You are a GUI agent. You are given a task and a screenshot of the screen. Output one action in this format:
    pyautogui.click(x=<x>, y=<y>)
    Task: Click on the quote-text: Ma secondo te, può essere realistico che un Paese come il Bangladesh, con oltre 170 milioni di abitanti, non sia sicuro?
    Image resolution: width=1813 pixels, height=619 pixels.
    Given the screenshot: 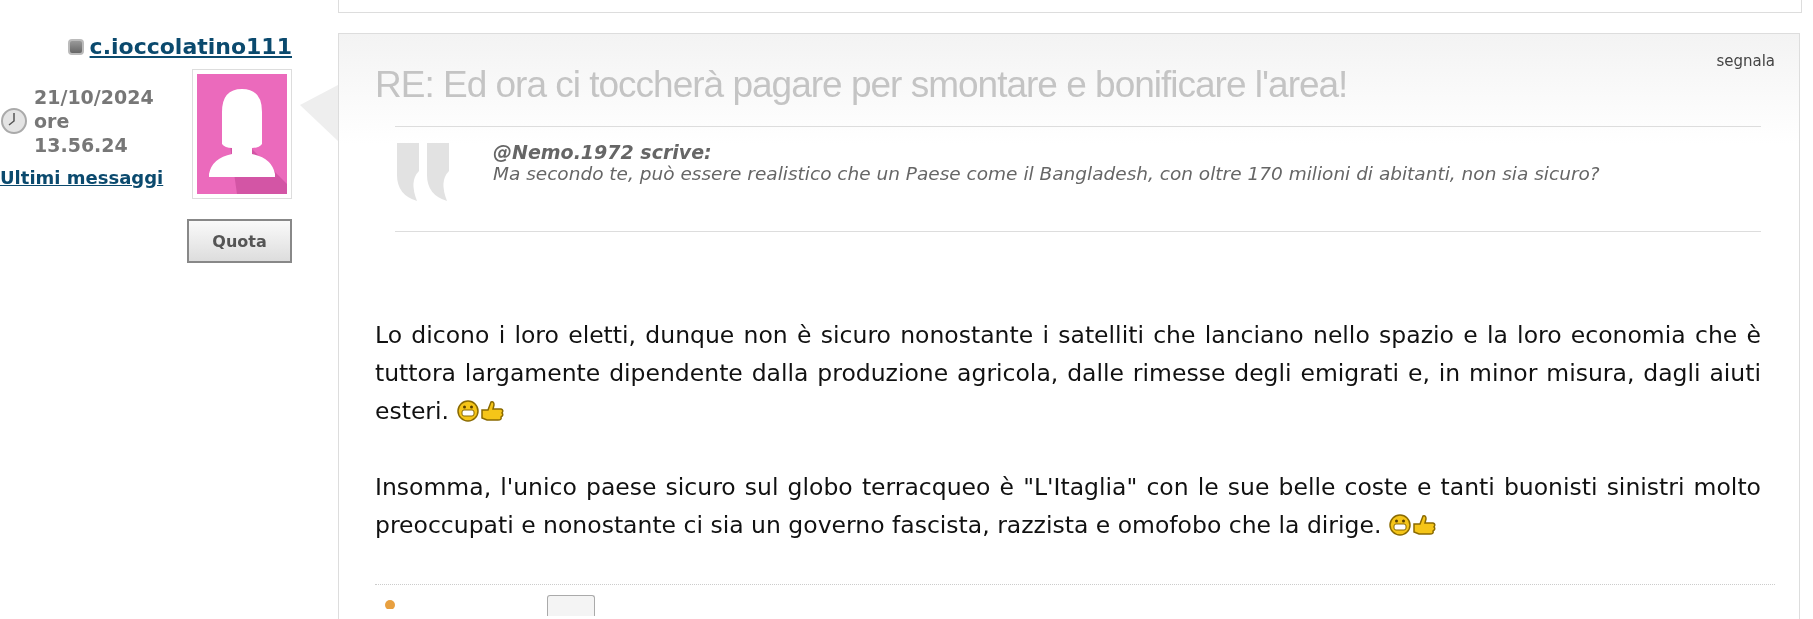 What is the action you would take?
    pyautogui.click(x=1046, y=173)
    